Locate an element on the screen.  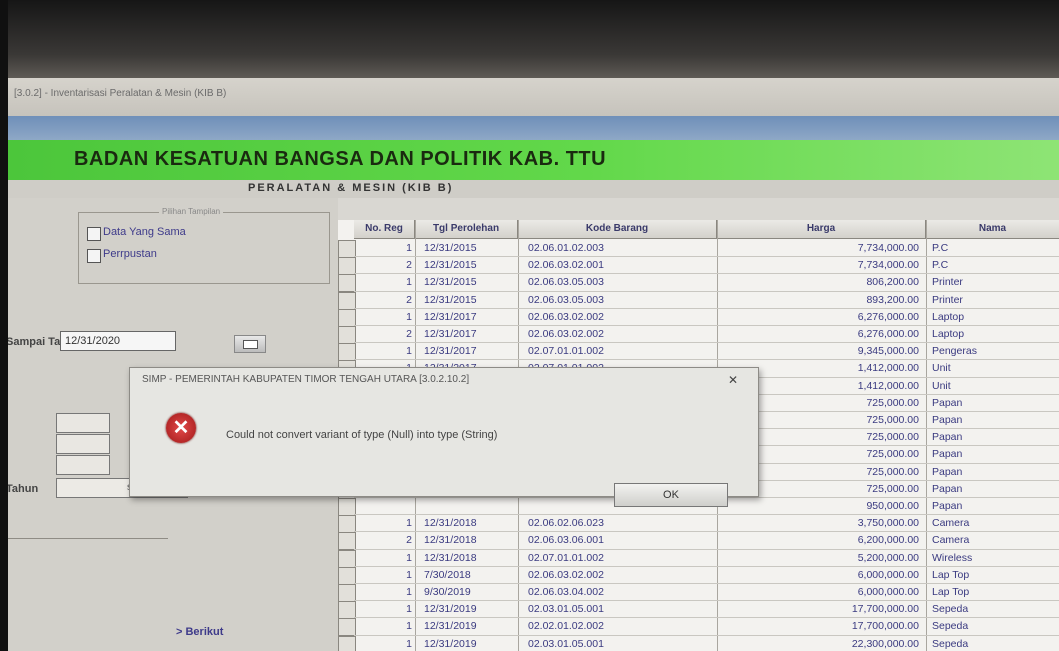
row-selector is located at coordinates (347, 643).